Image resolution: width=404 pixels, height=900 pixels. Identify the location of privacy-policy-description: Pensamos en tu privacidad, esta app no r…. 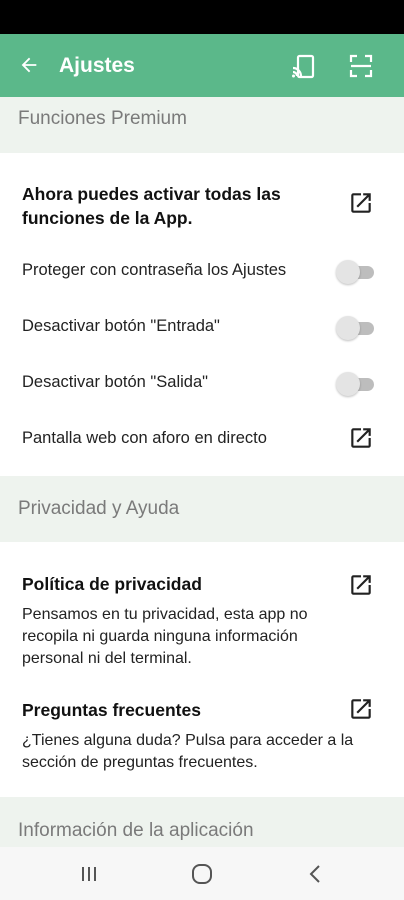
(165, 636).